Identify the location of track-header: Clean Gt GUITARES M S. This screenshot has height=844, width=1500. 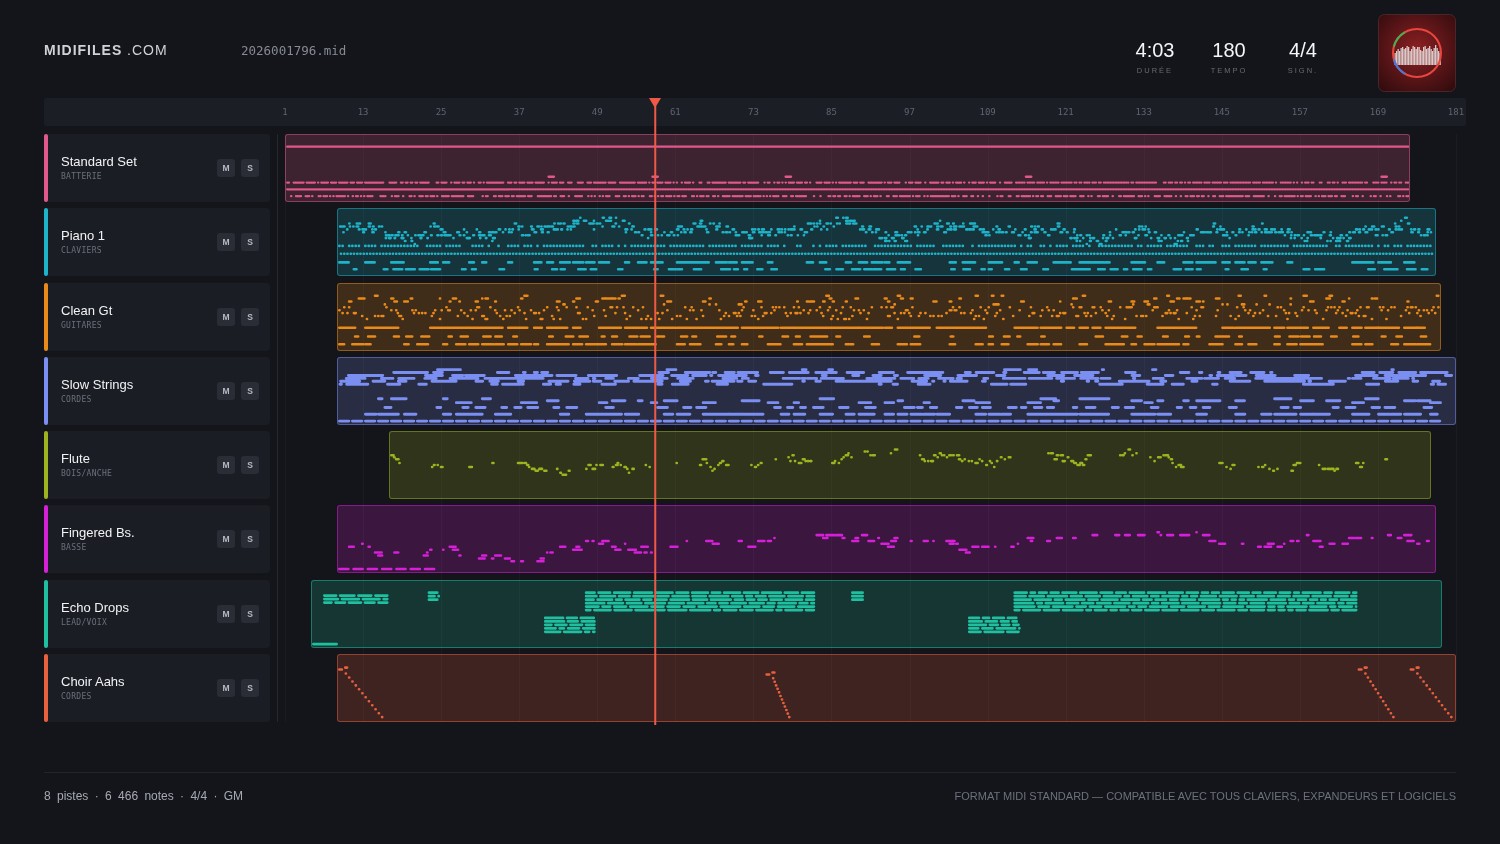
(157, 316).